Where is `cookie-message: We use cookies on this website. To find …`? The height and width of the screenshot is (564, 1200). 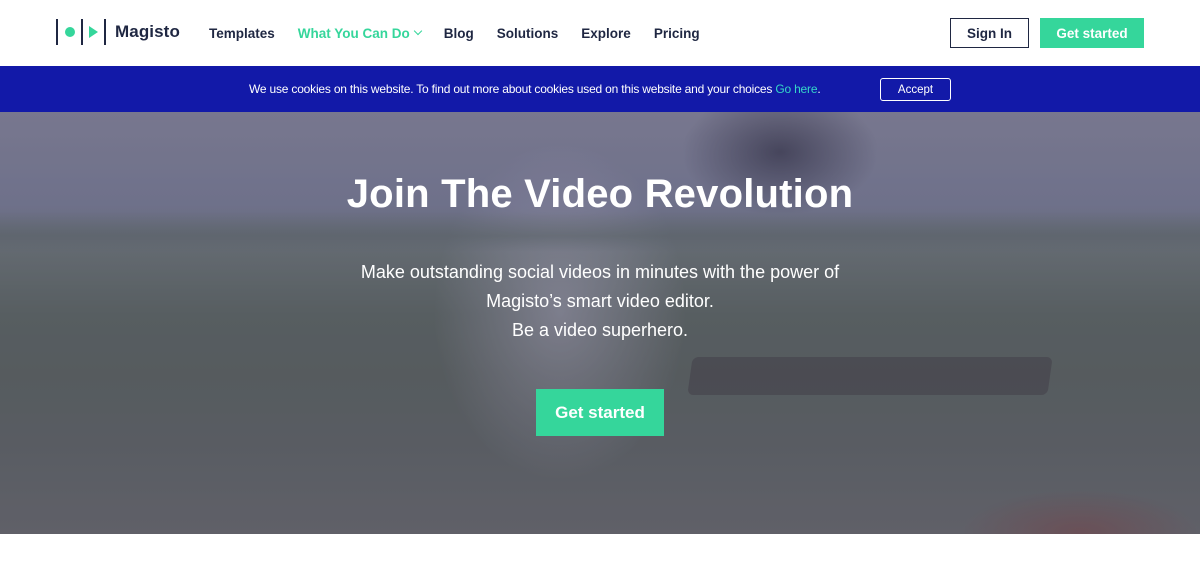
cookie-message: We use cookies on this website. To find … is located at coordinates (535, 89).